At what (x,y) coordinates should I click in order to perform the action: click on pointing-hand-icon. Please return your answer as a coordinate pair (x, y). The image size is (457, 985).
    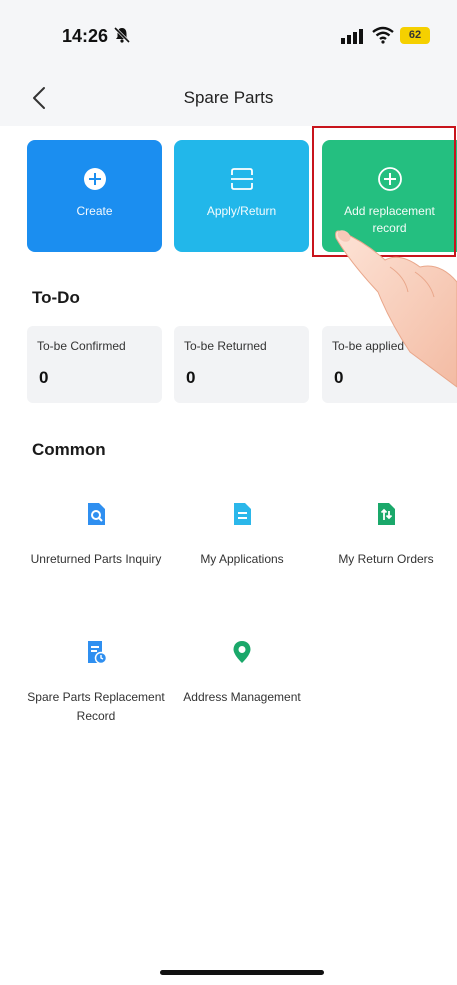
    Looking at the image, I should click on (396, 309).